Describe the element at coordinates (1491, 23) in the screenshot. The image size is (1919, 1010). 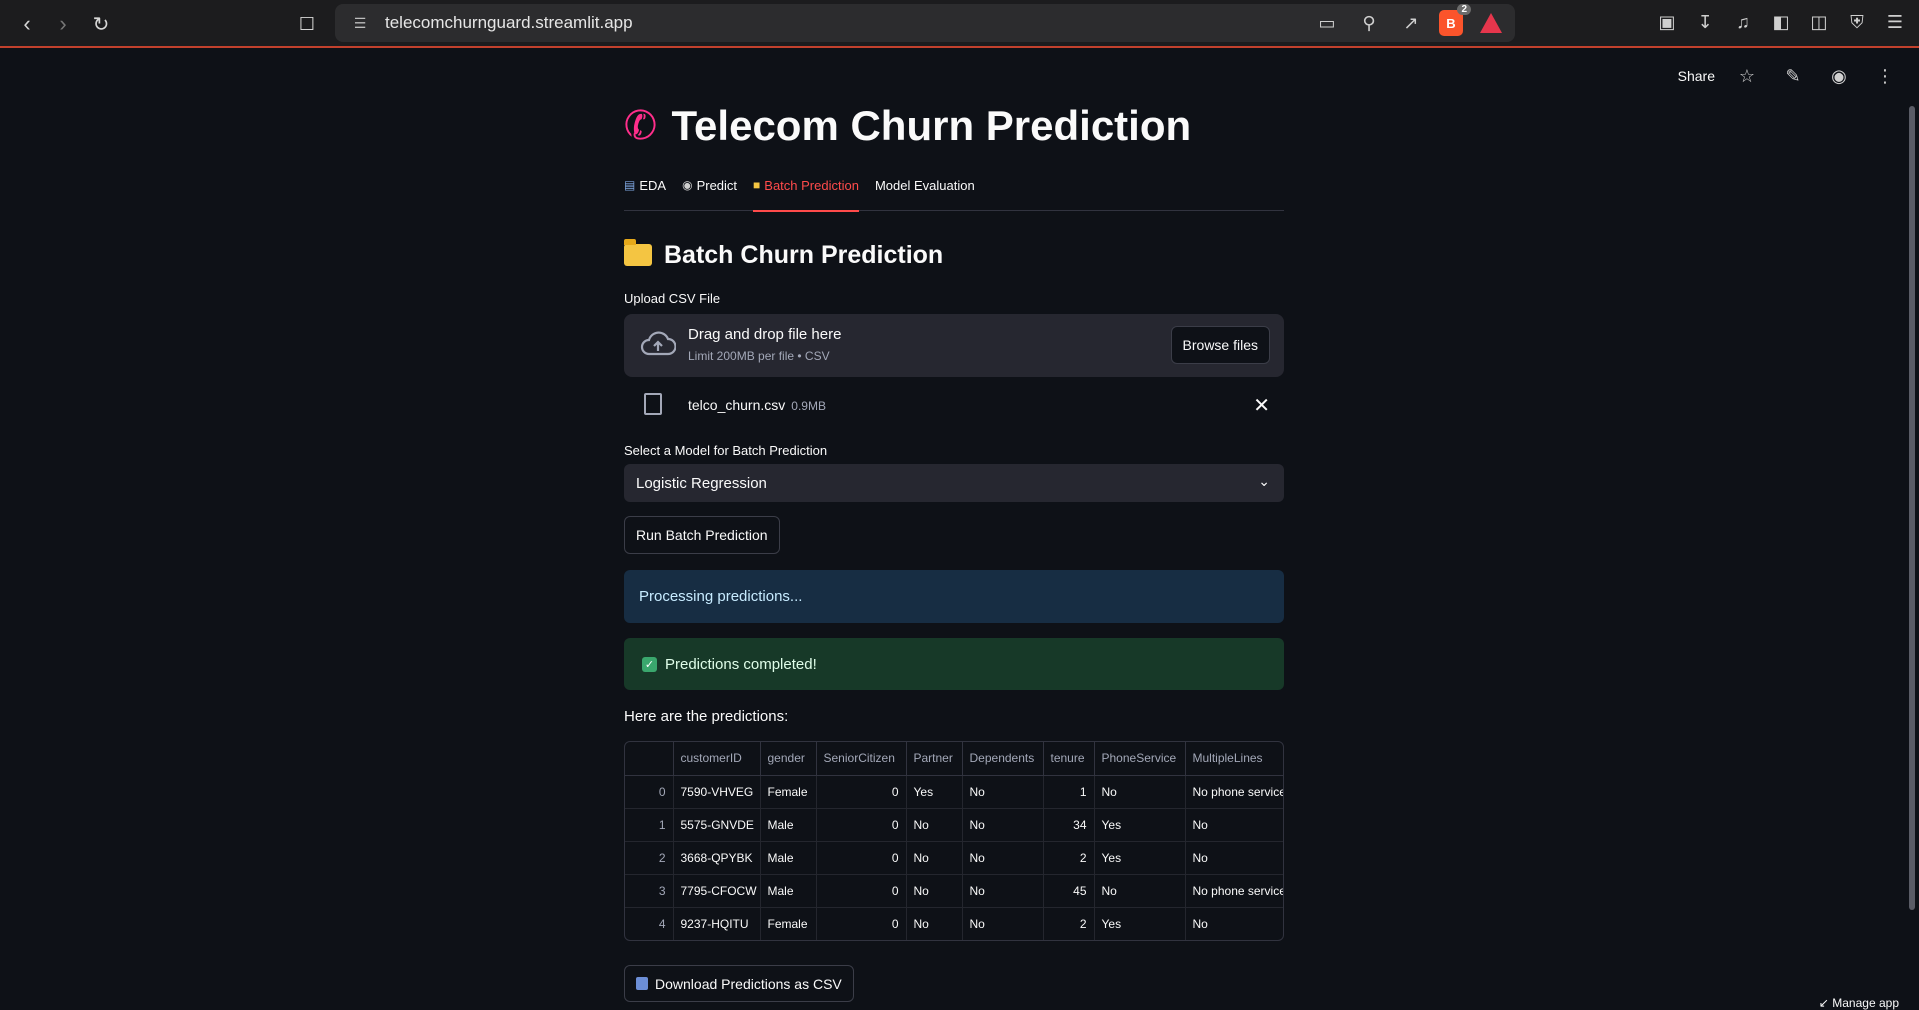
I see `brave-rewards-icon` at that location.